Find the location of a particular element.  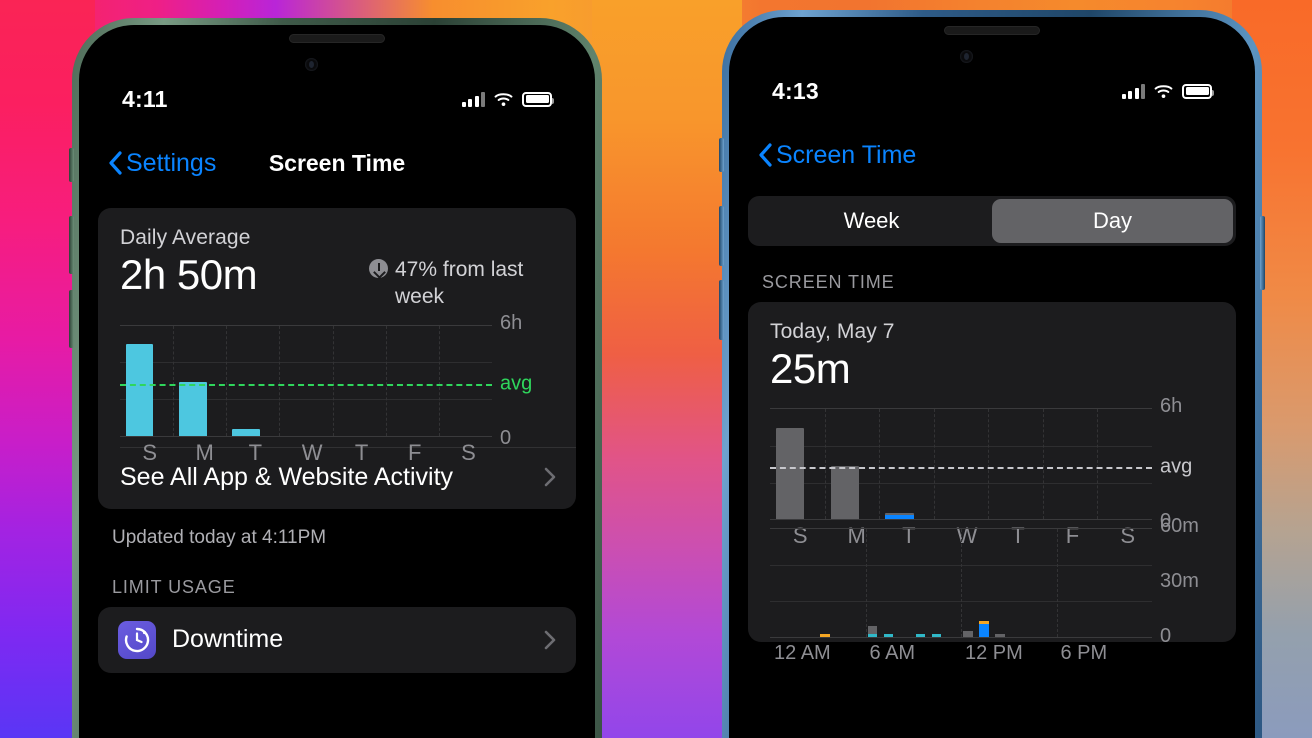

daily-average-value: 2h 50m is located at coordinates (189, 274).